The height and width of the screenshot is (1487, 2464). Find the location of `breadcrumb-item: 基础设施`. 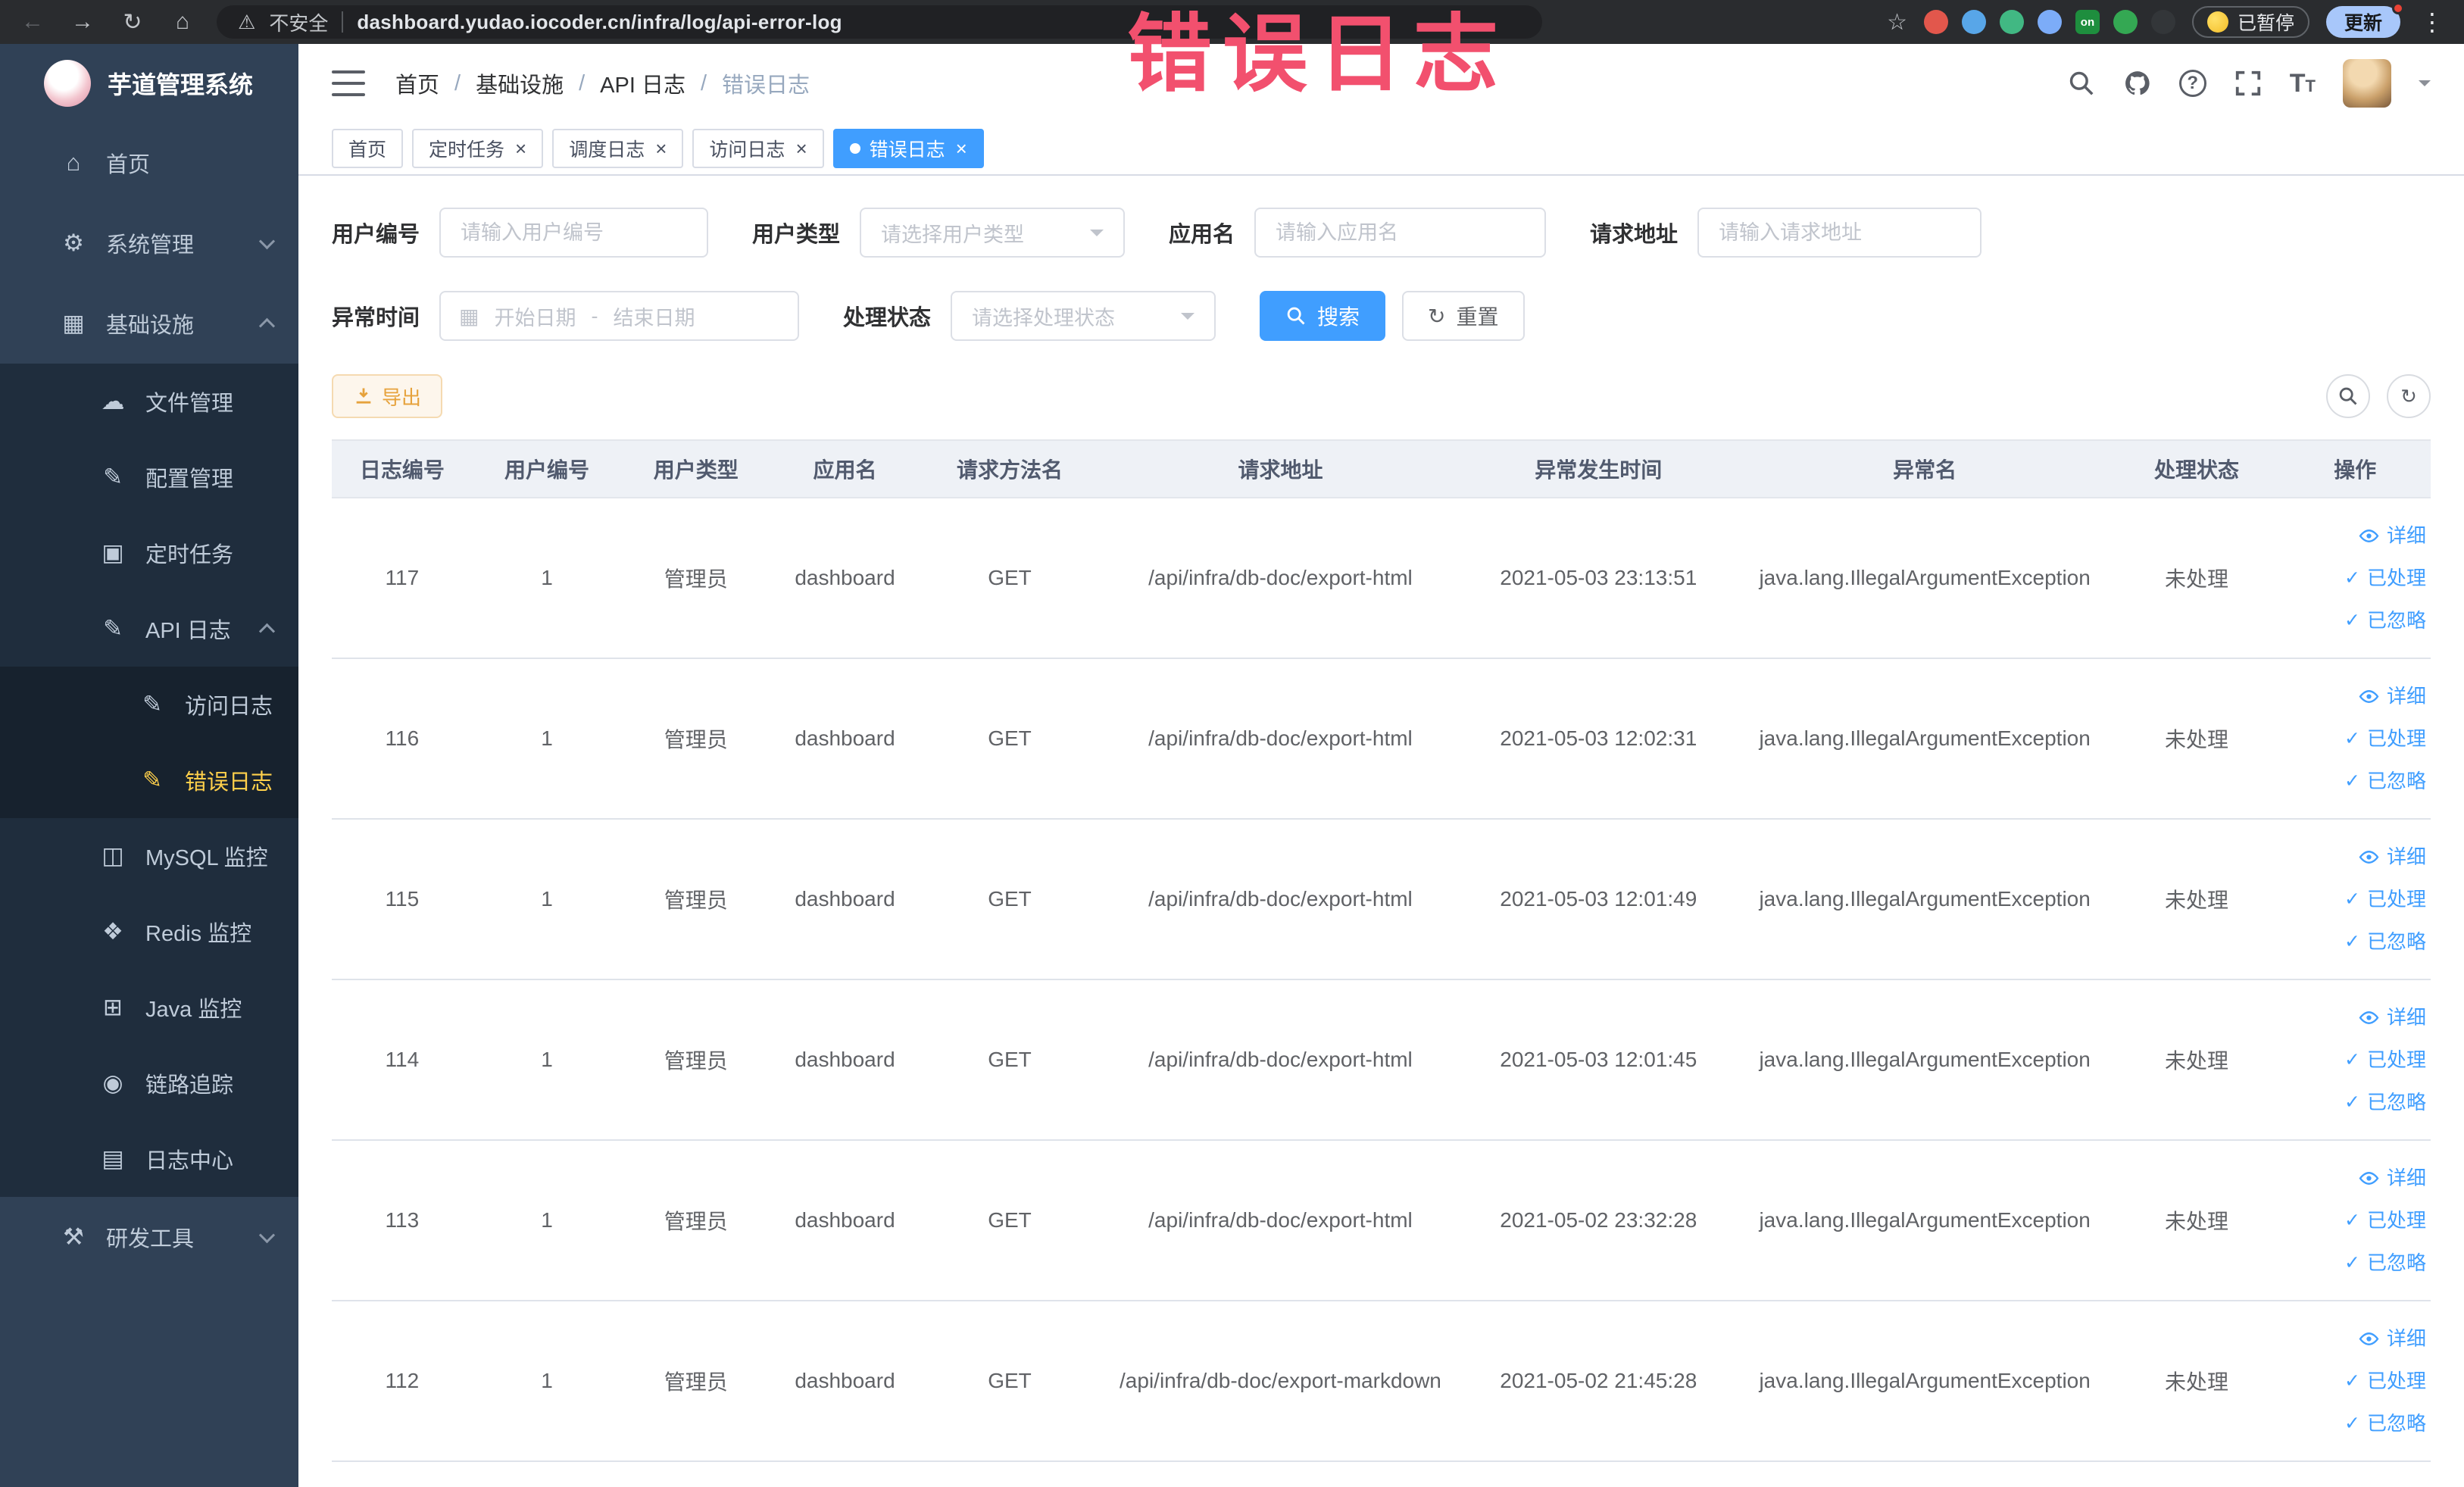

breadcrumb-item: 基础设施 is located at coordinates (520, 83).